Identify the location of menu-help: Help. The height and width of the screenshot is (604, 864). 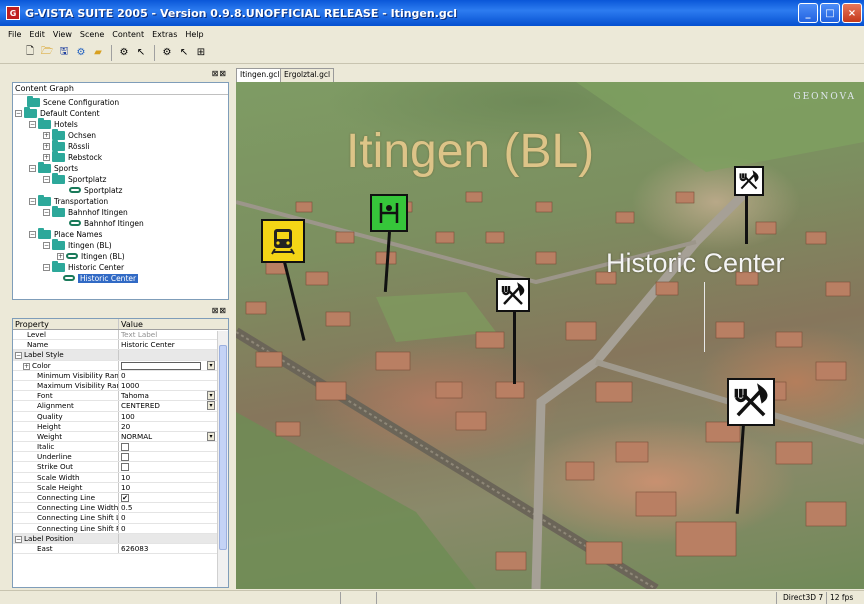
(194, 34).